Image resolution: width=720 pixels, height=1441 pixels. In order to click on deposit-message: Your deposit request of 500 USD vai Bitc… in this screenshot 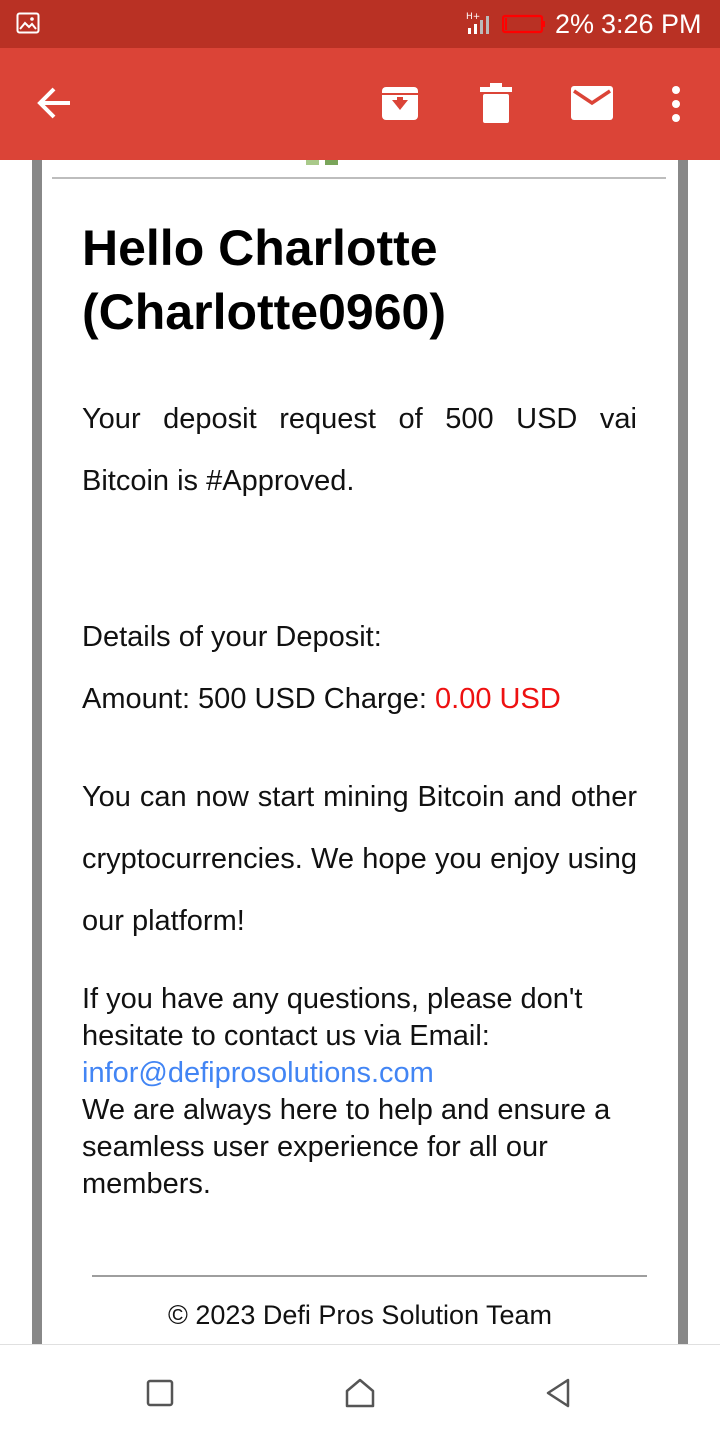, I will do `click(359, 450)`.